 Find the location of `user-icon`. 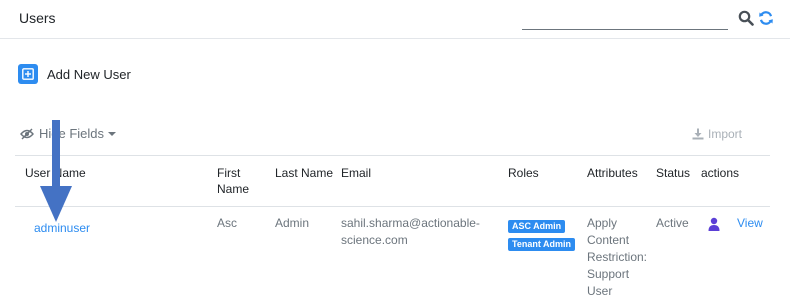

user-icon is located at coordinates (714, 224).